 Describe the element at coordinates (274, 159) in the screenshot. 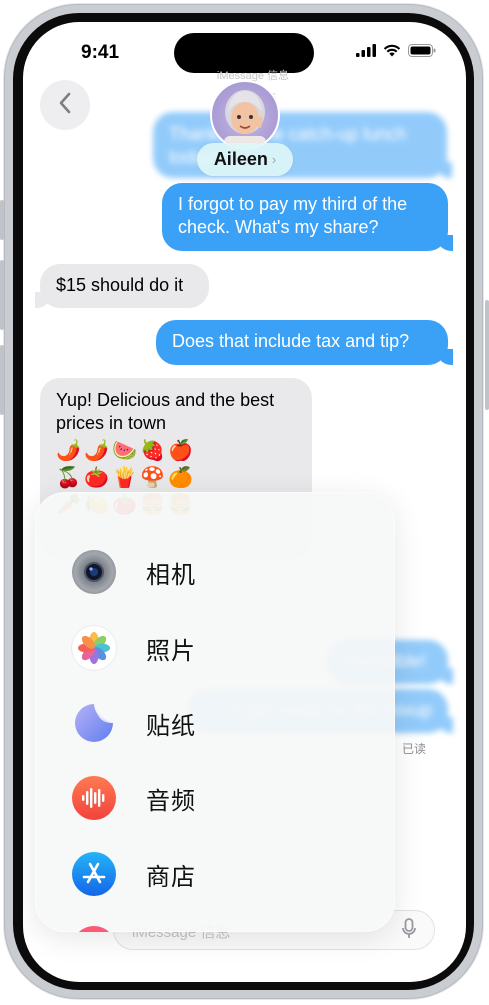

I see `chevron-right-icon: ›` at that location.